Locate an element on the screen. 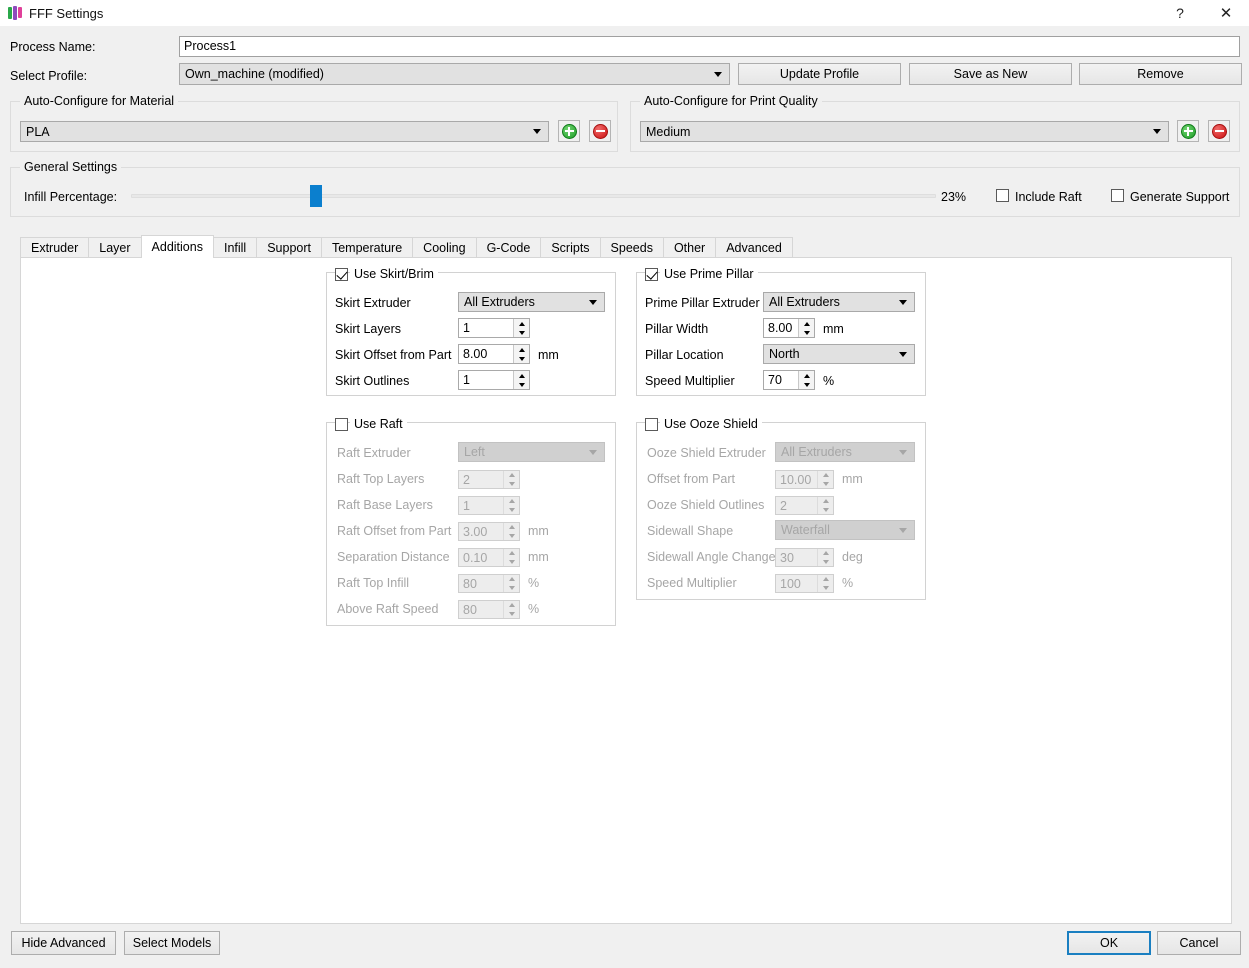 The height and width of the screenshot is (968, 1249). use-skirt-brim-checkbox is located at coordinates (341, 274).